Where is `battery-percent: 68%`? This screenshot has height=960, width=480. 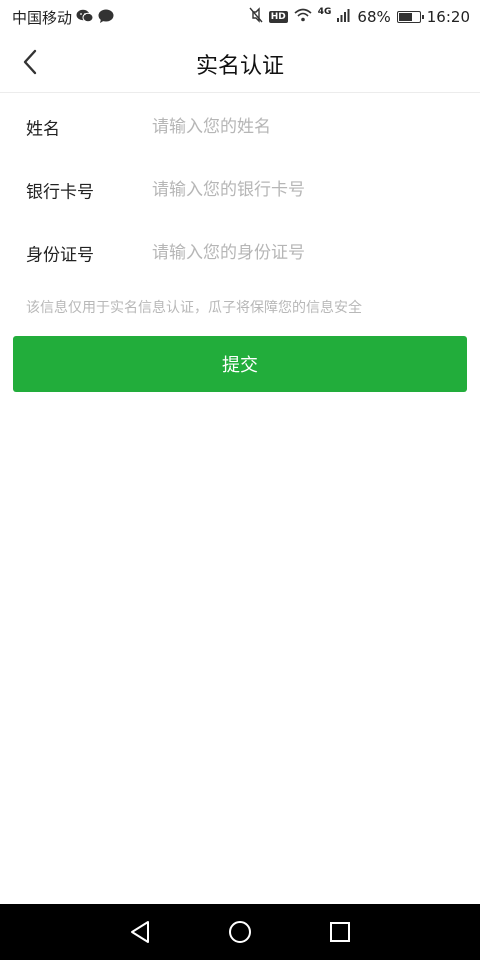 battery-percent: 68% is located at coordinates (374, 17).